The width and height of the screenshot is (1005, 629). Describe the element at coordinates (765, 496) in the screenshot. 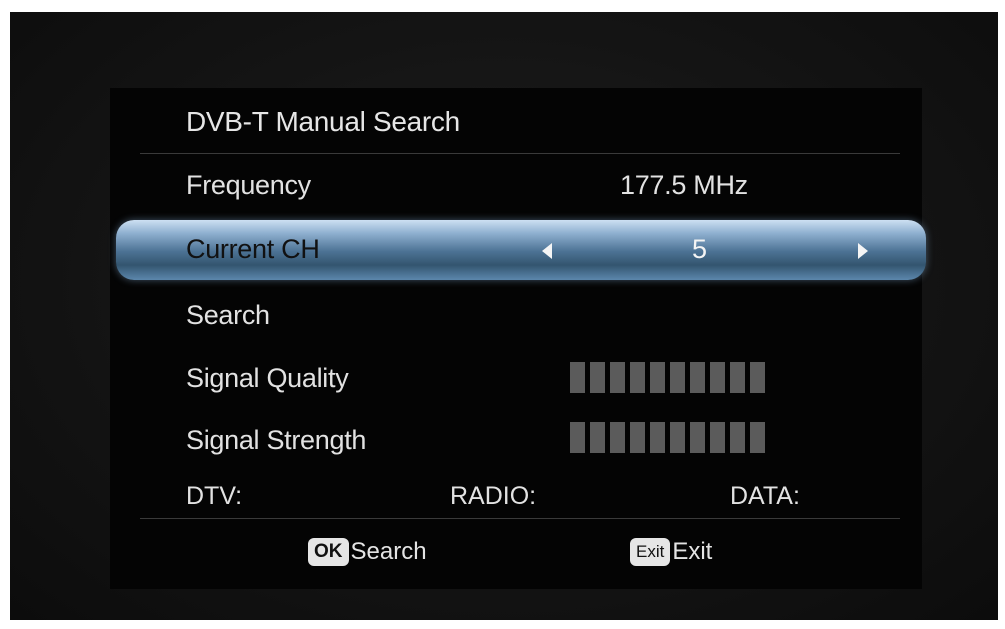

I see `data-count: DATA:` at that location.